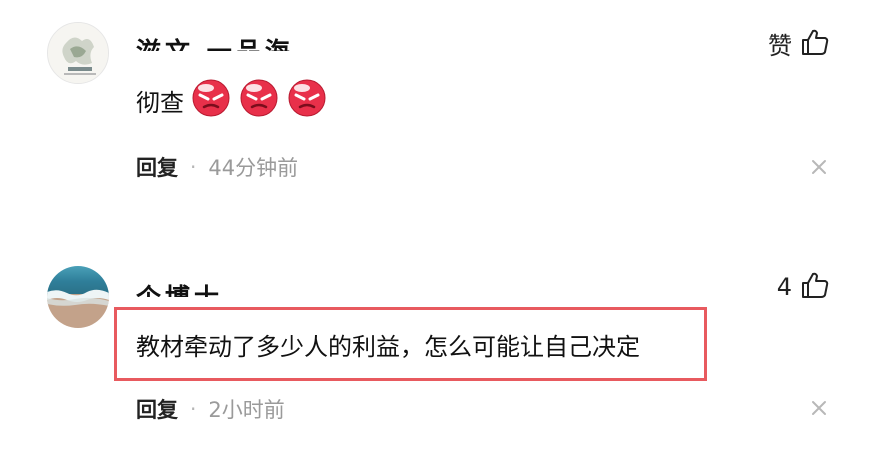 The width and height of the screenshot is (882, 468). Describe the element at coordinates (157, 409) in the screenshot. I see `reply-button: 回复` at that location.